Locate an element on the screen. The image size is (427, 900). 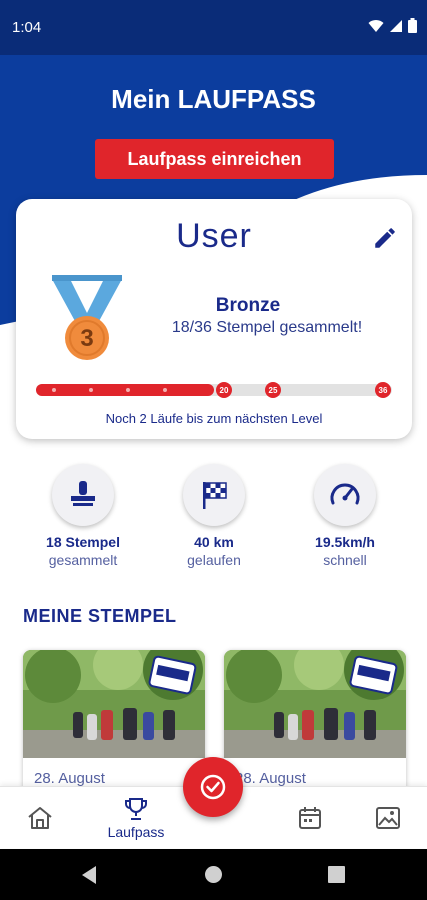
flag-icon-circle is located at coordinates (214, 495).